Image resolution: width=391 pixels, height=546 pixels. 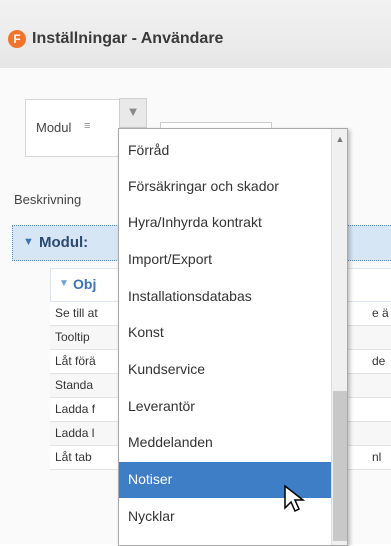 I want to click on option-label: Leverantör, so click(x=161, y=406).